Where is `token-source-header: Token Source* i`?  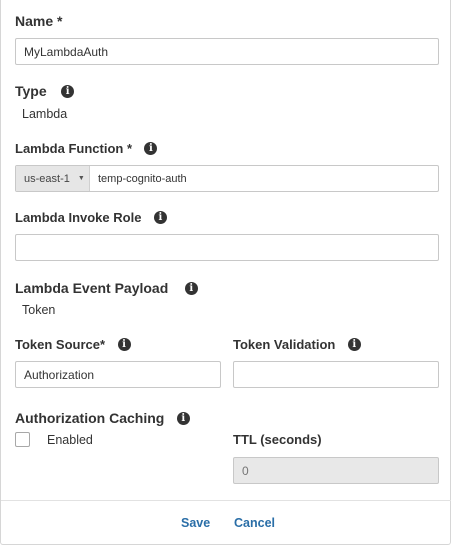 token-source-header: Token Source* i is located at coordinates (73, 345).